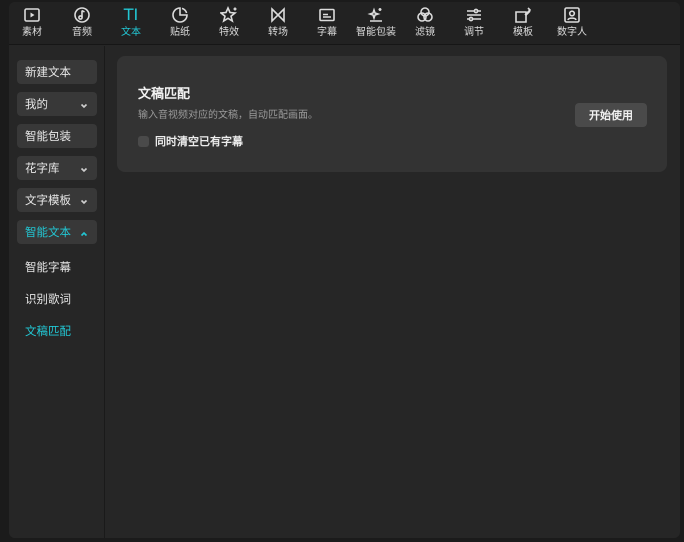 This screenshot has height=542, width=684. I want to click on sidebar-item-flower-text: 花字库, so click(57, 168).